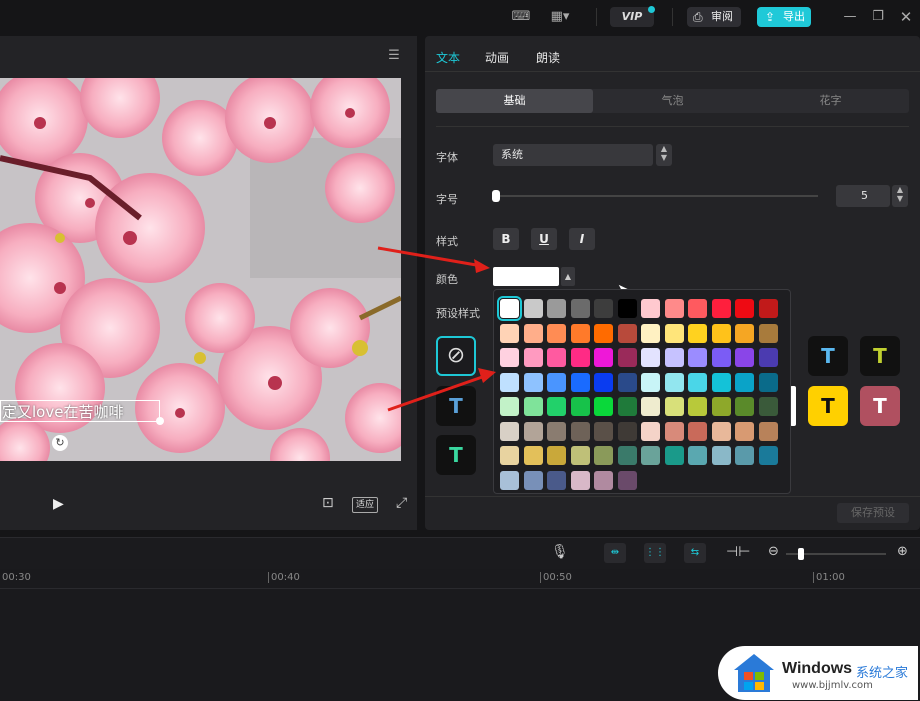 This screenshot has width=920, height=701. I want to click on italic-button: I, so click(582, 239).